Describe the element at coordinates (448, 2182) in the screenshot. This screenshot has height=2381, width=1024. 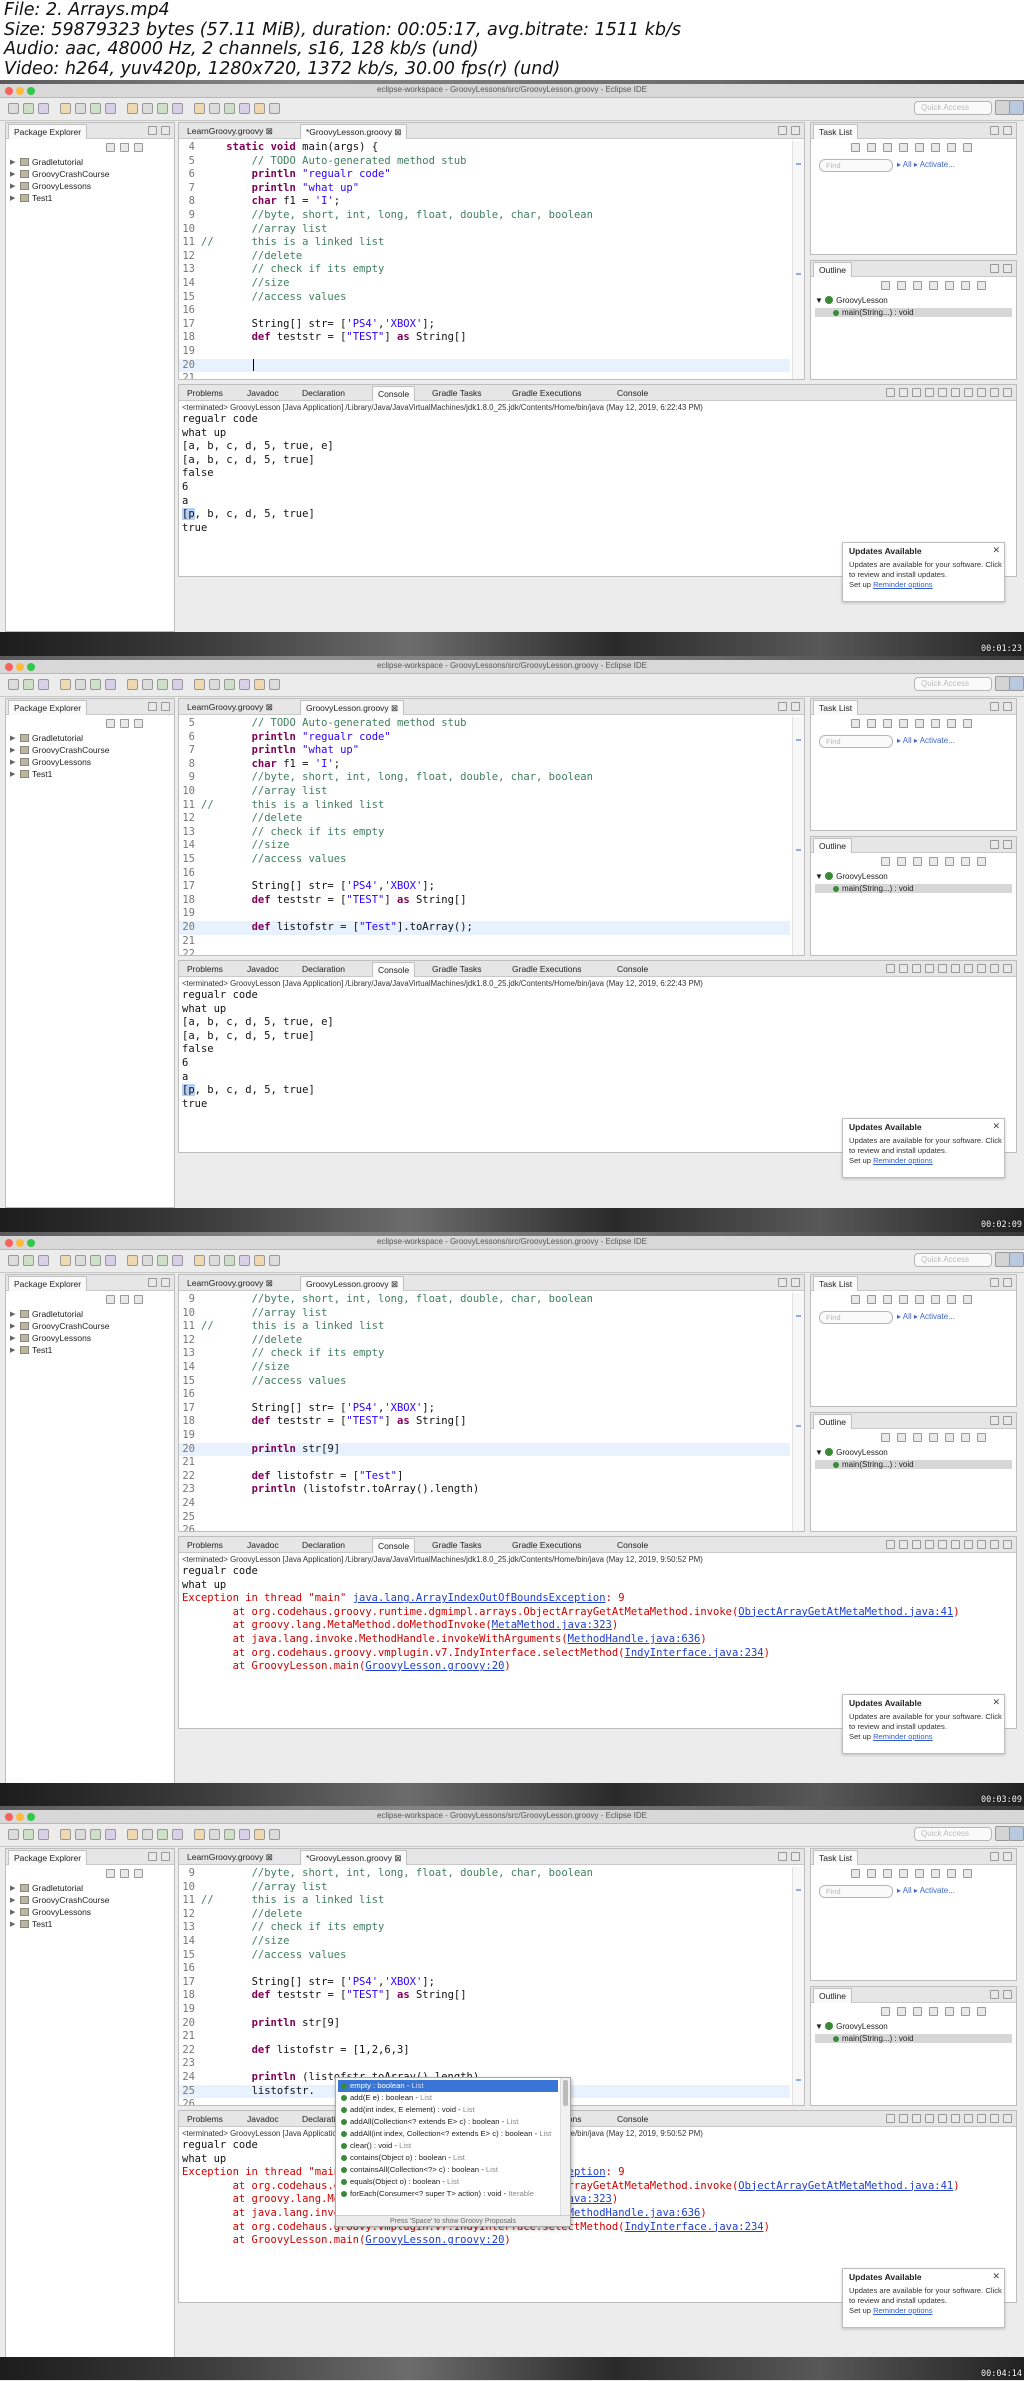
I see `autocomplete-item: equals(Object o) : boolean - List` at that location.